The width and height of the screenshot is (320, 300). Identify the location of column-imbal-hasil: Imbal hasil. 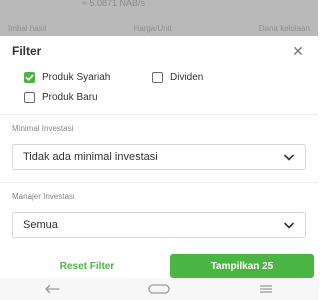
(27, 28).